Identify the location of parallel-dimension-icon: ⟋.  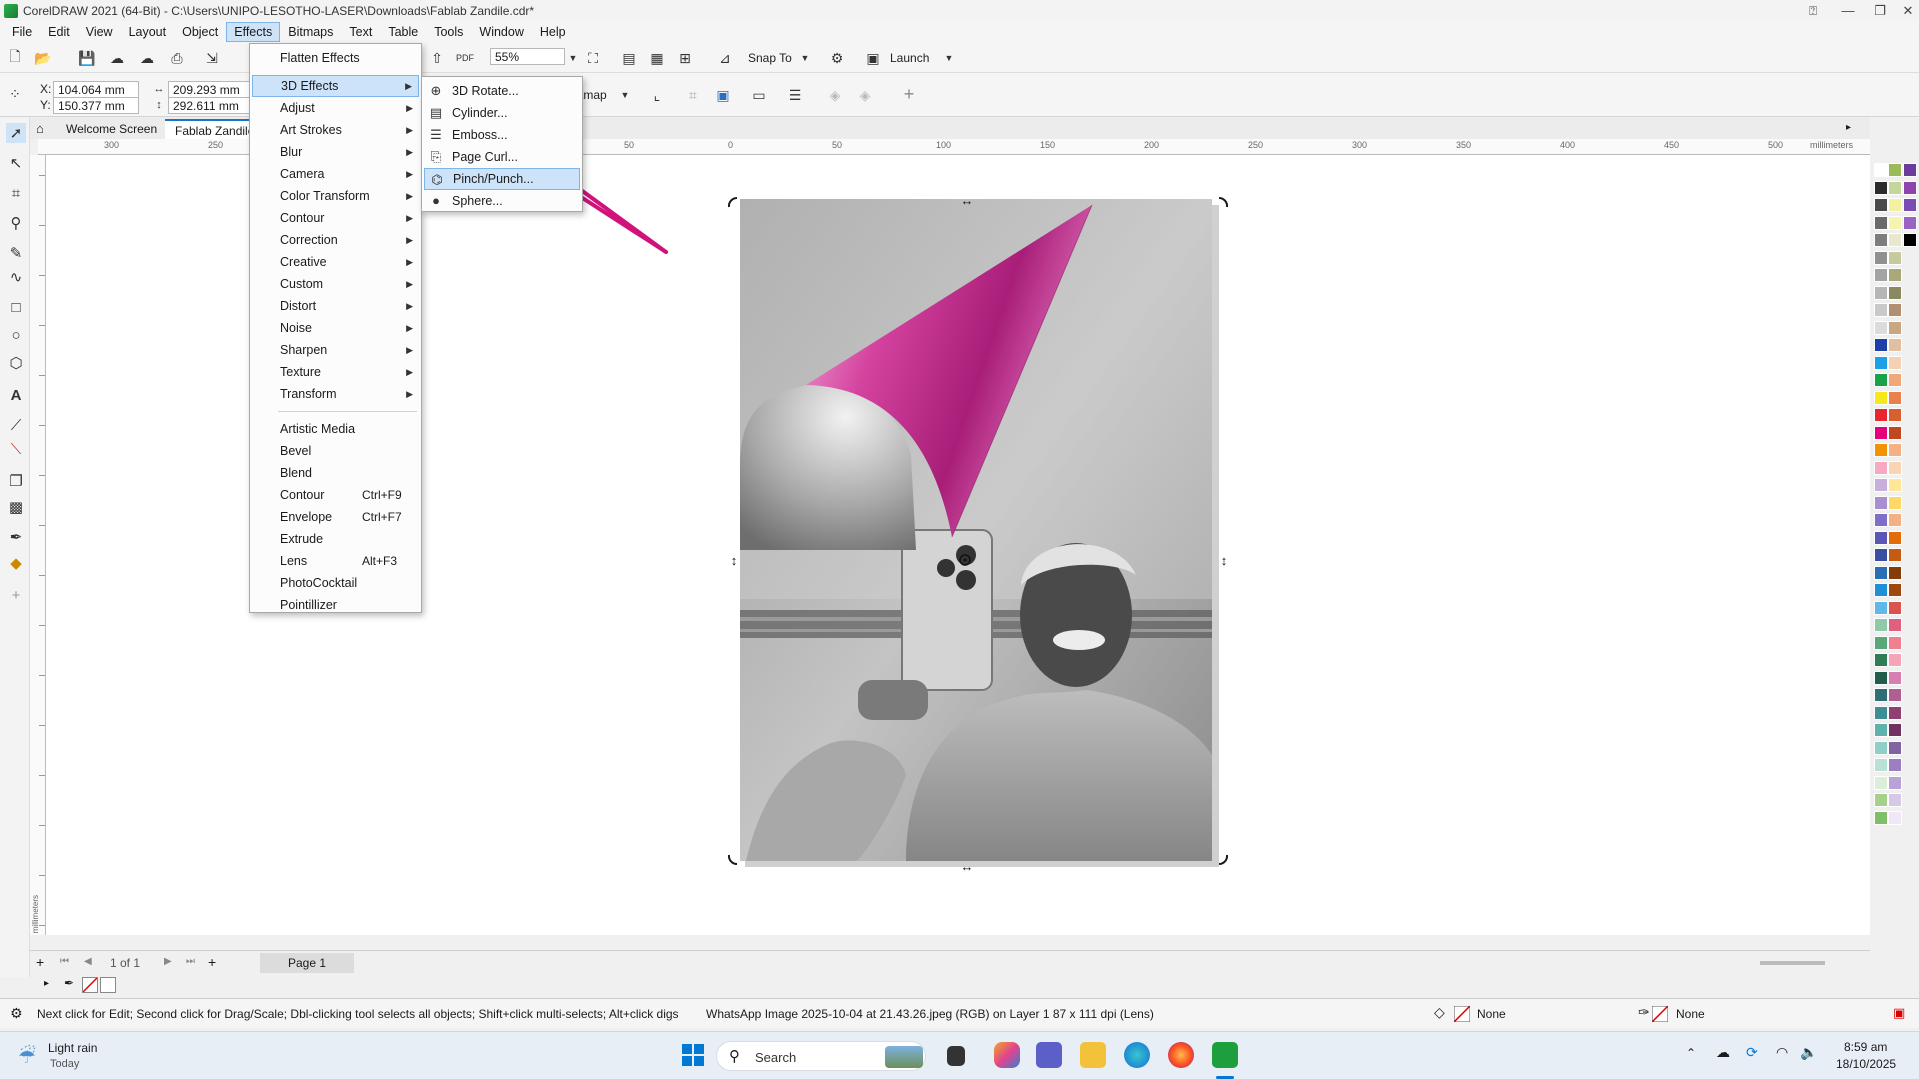
(16, 425).